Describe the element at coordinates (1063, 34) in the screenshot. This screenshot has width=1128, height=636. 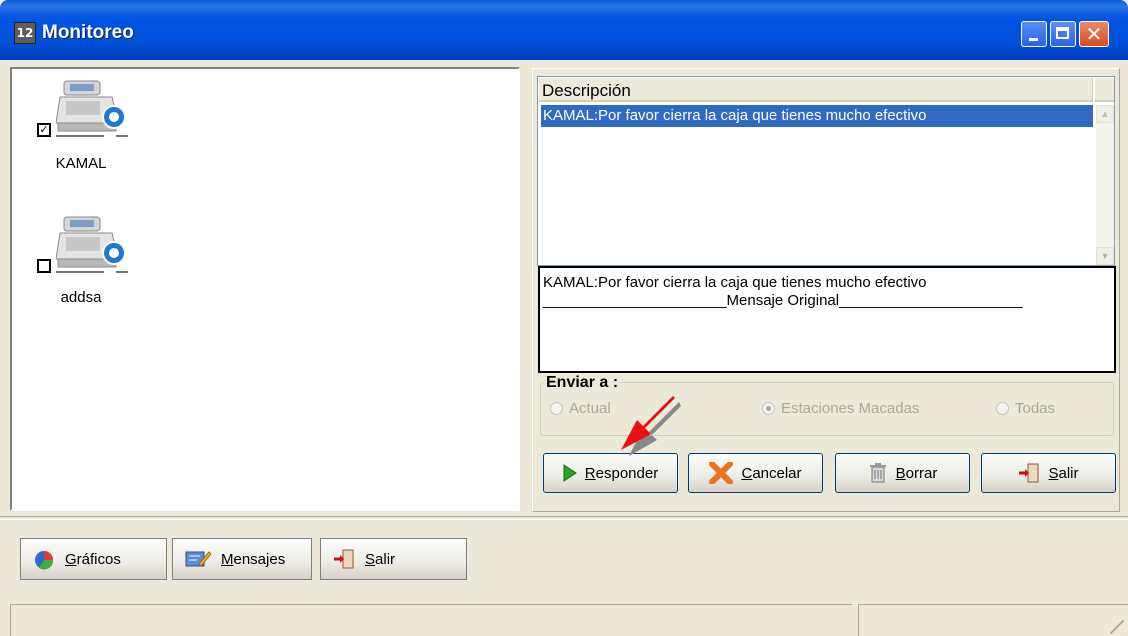
I see `maximize-button` at that location.